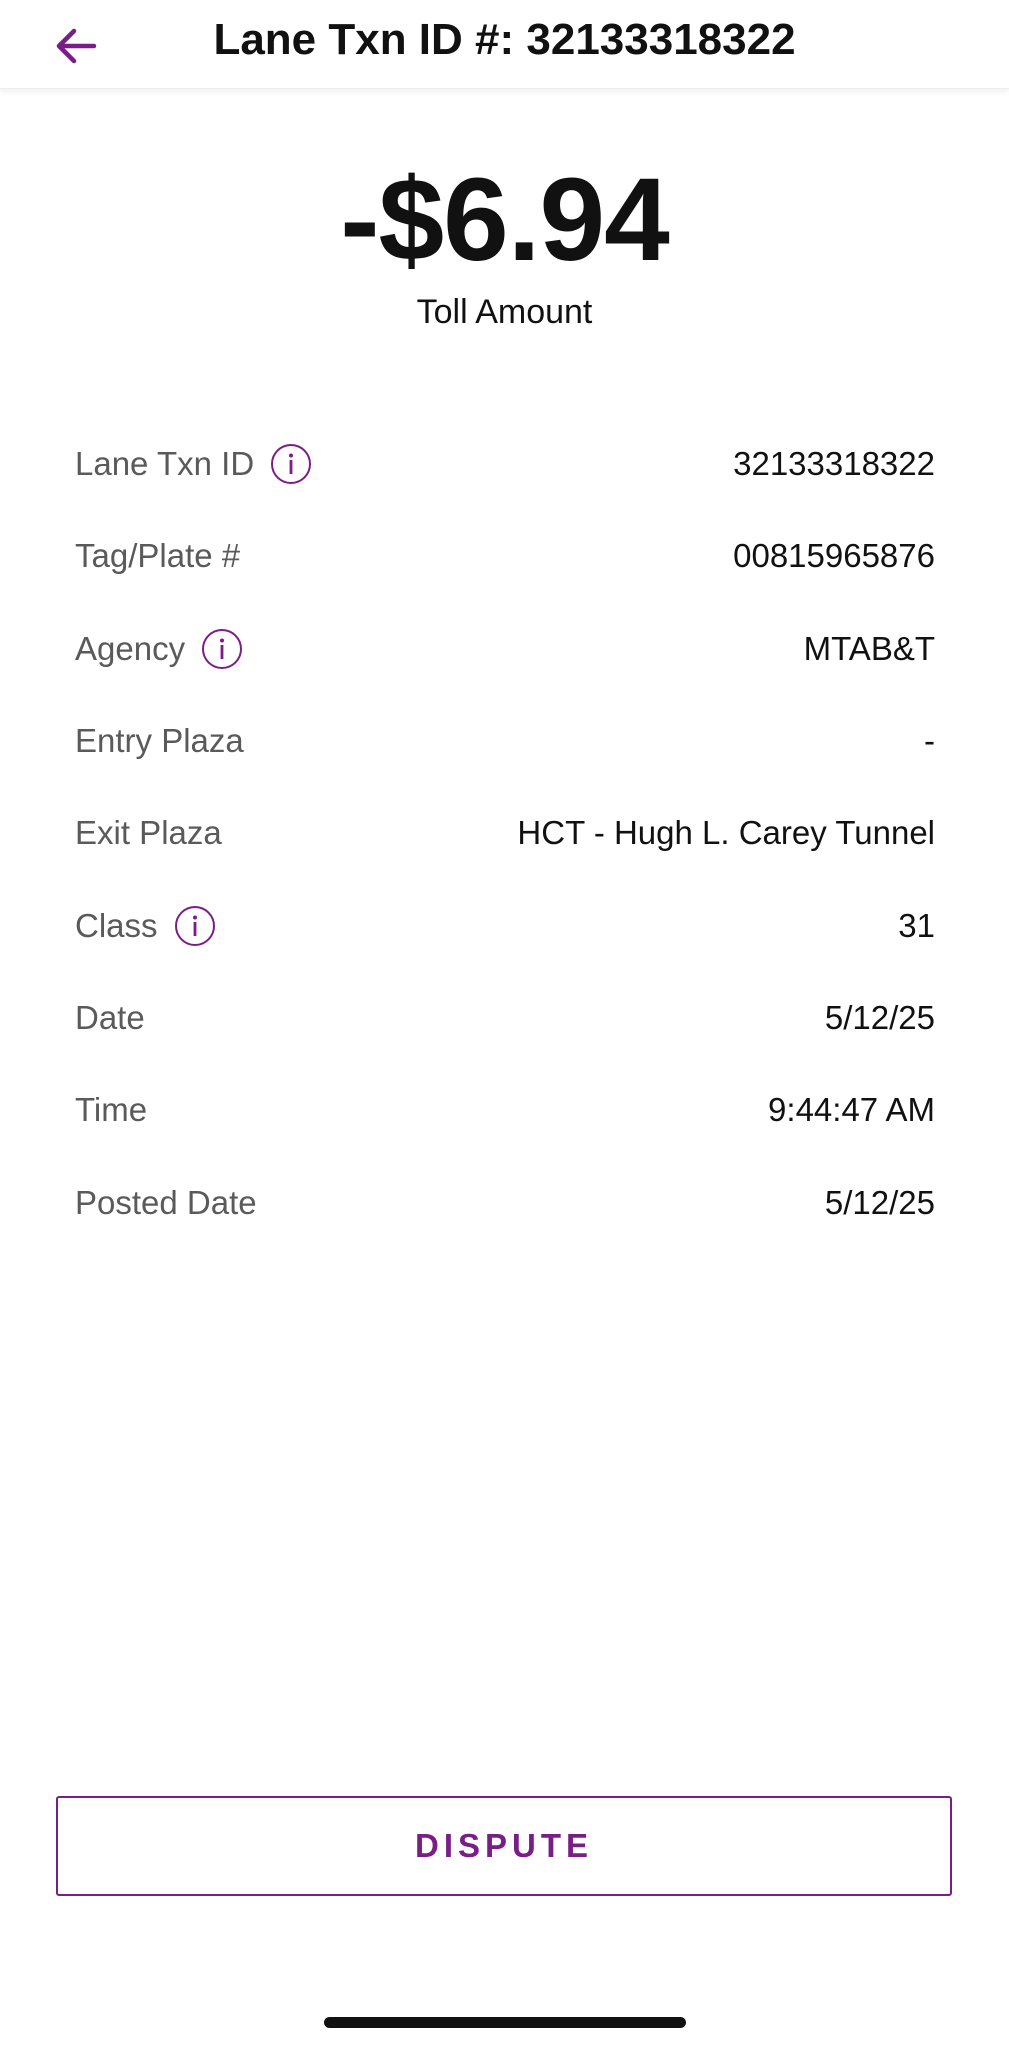 The height and width of the screenshot is (2048, 1009). I want to click on detail-row-lane-txn-id: Lane Txn ID 32133318322, so click(505, 464).